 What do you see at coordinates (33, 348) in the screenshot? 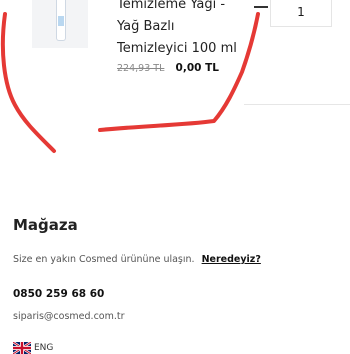
I see `language-selector: ENG` at bounding box center [33, 348].